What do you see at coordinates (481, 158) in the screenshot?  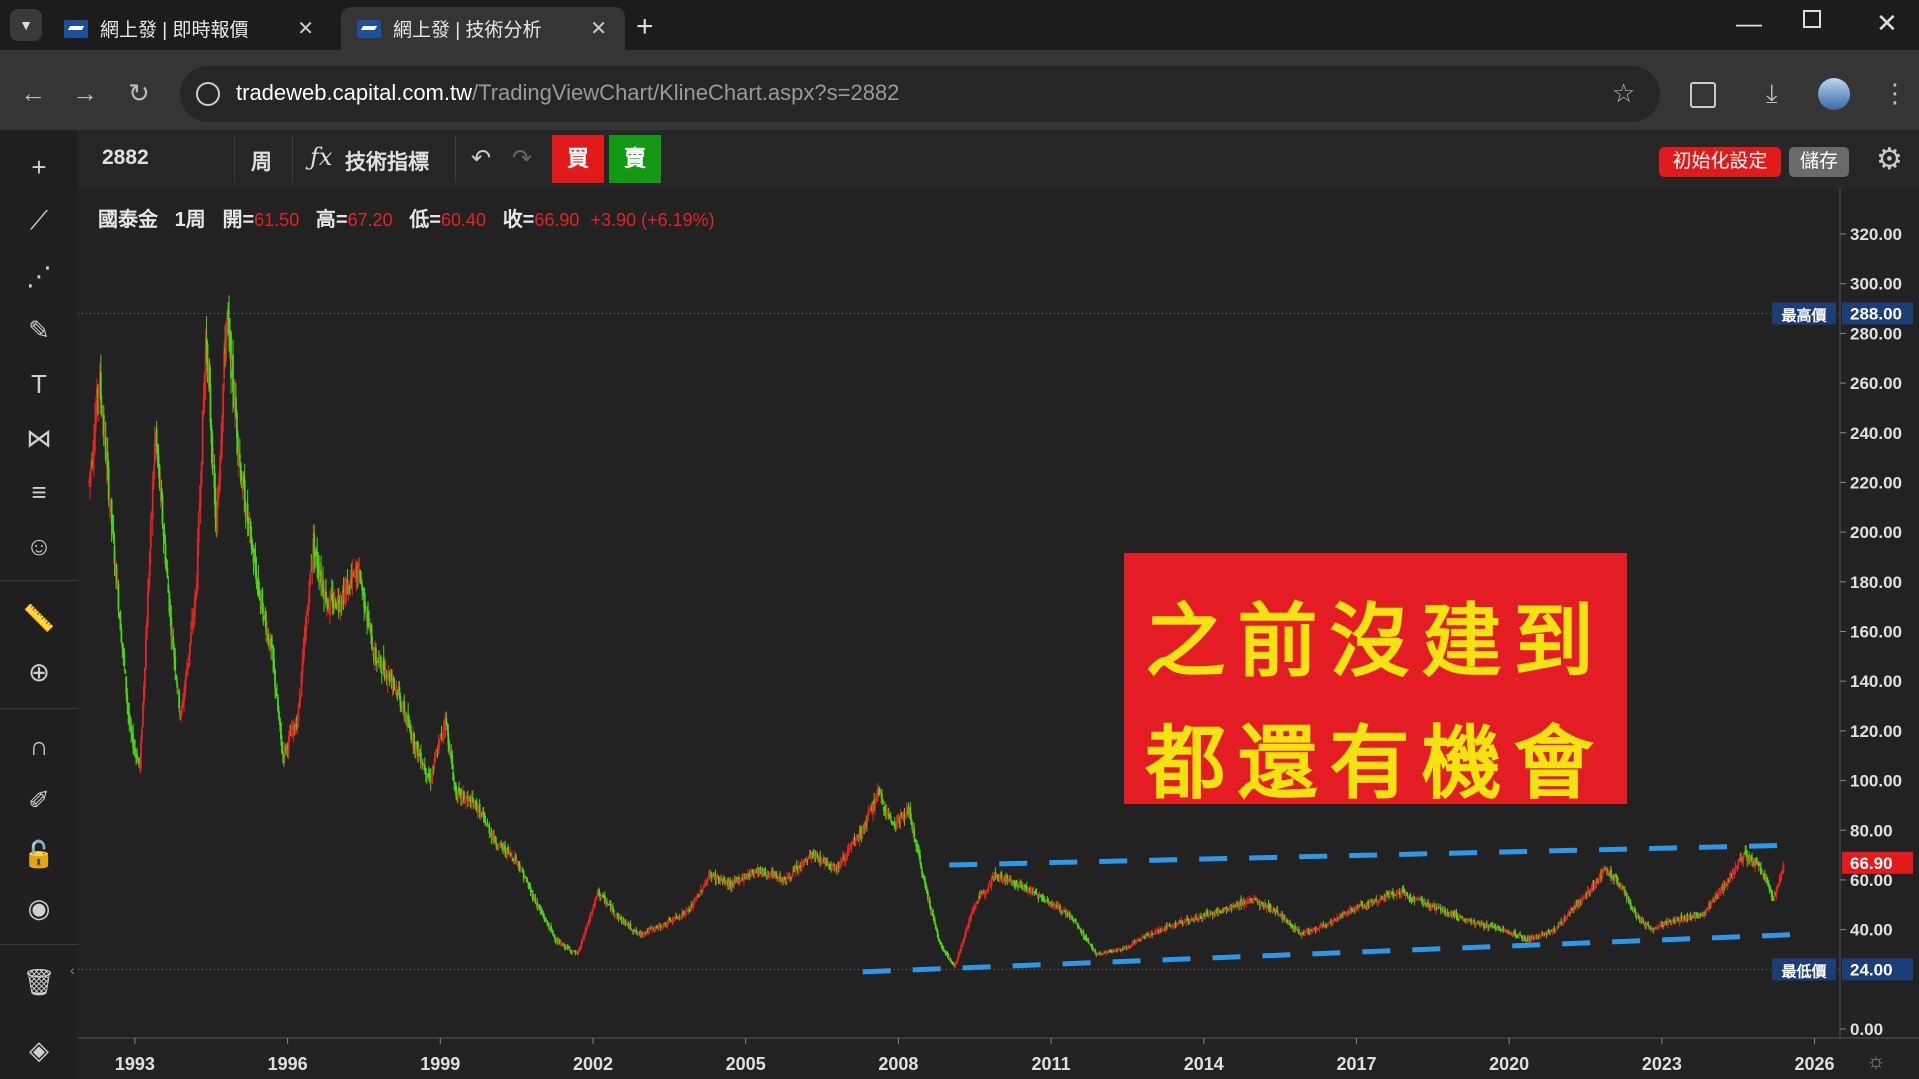 I see `undo-icon: ↶` at bounding box center [481, 158].